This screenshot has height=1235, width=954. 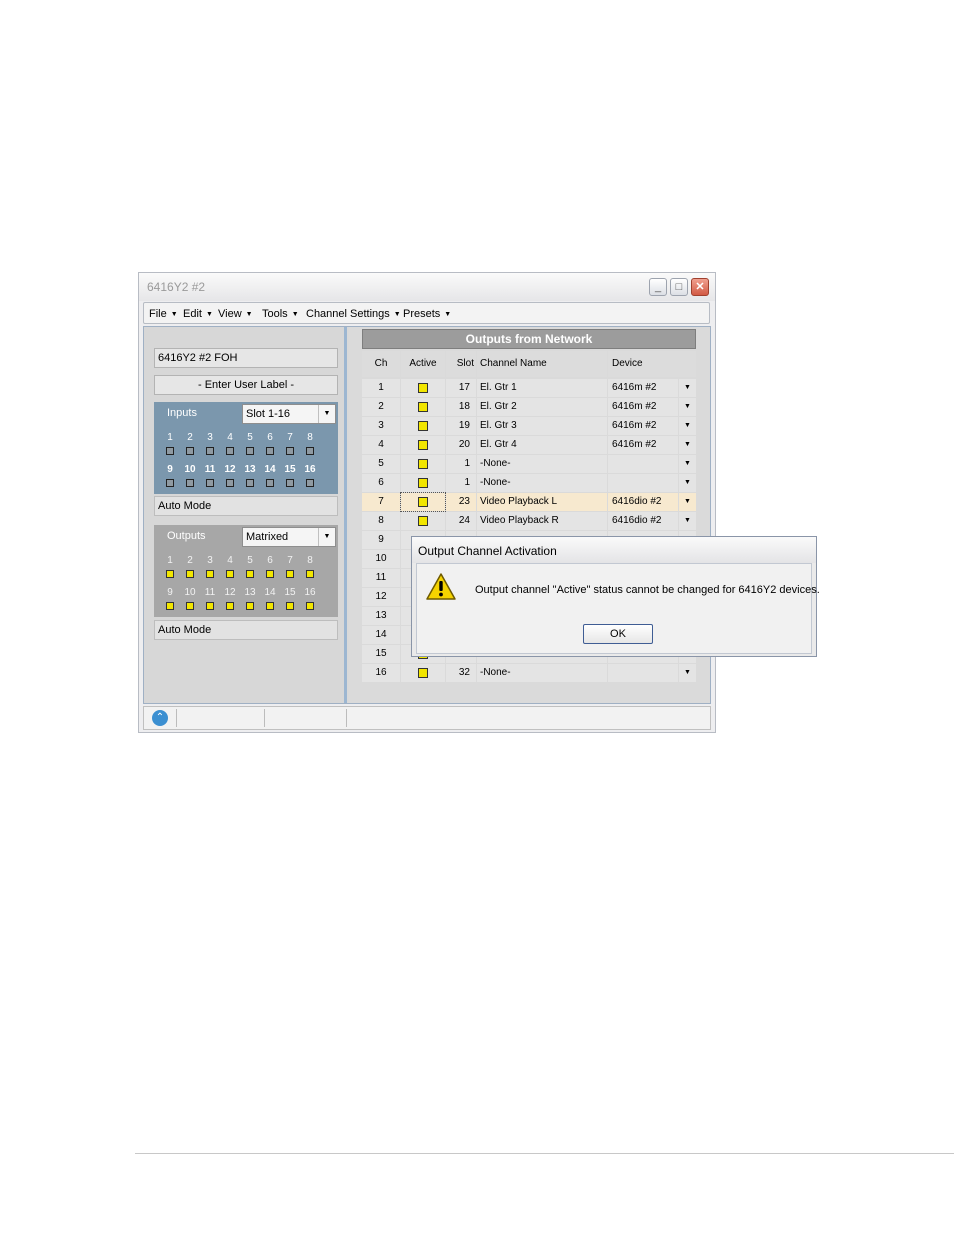 What do you see at coordinates (542, 407) in the screenshot?
I see `row-channel-name: El. Gtr 2` at bounding box center [542, 407].